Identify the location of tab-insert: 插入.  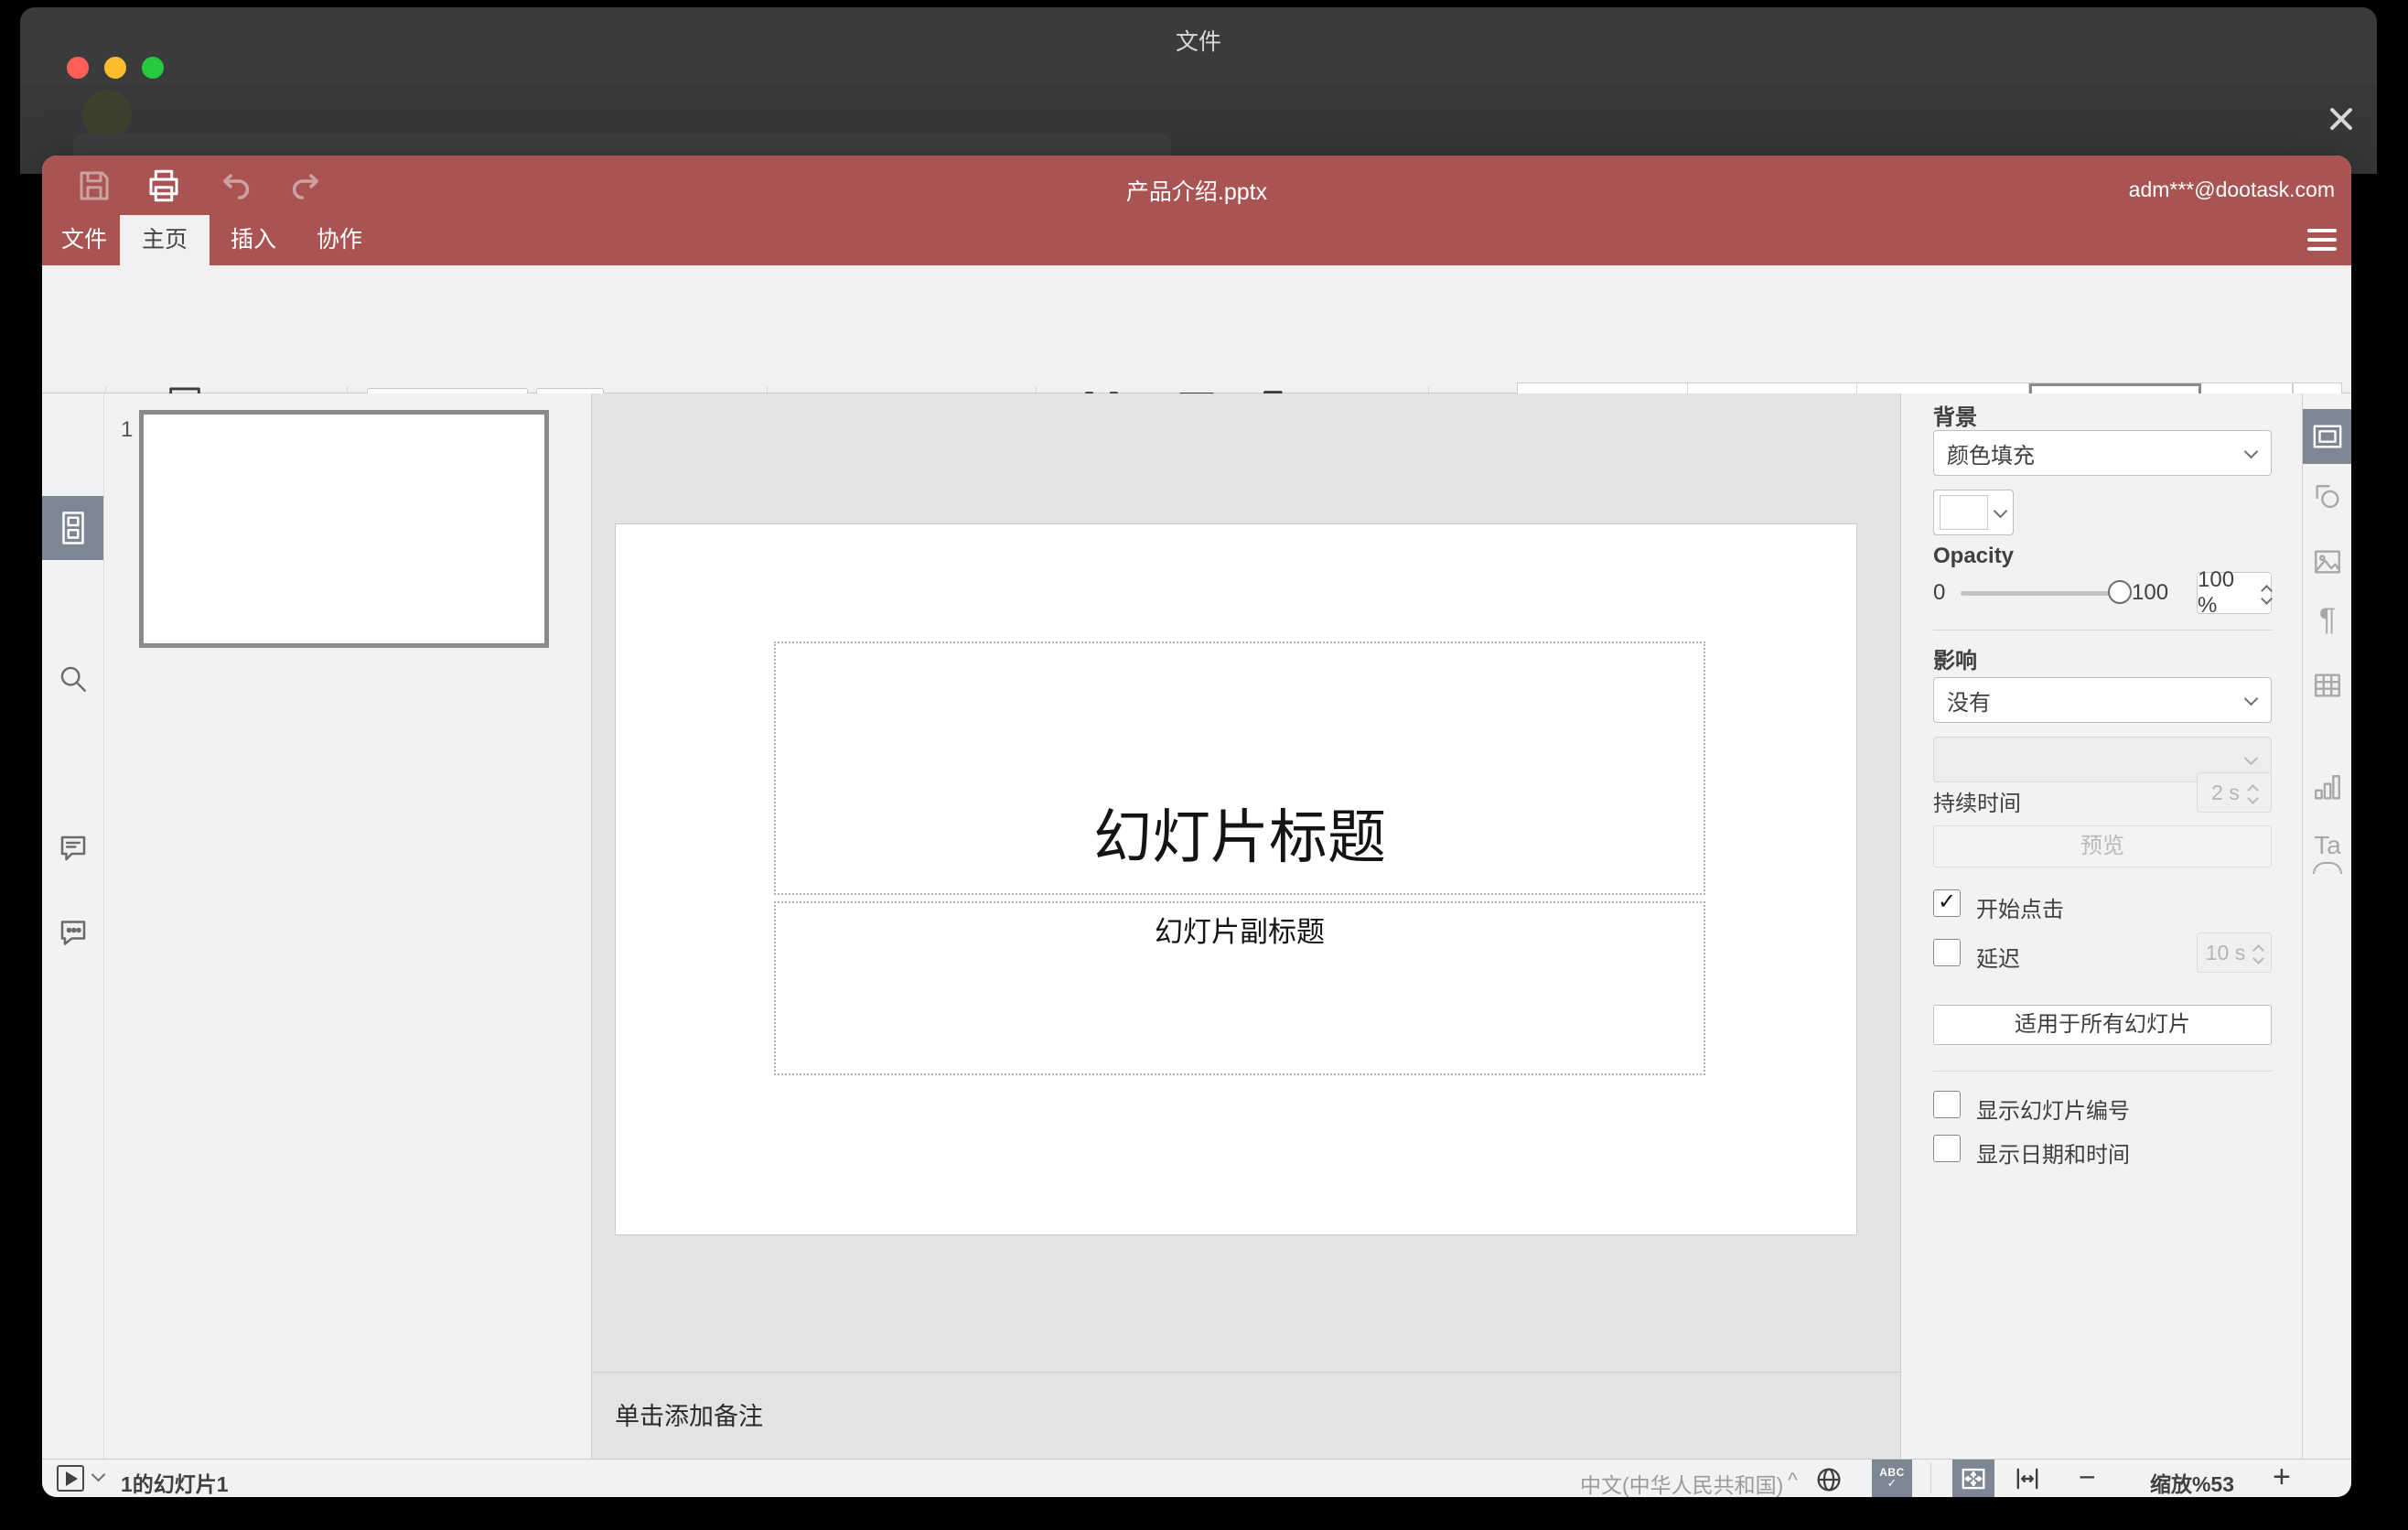
(253, 240).